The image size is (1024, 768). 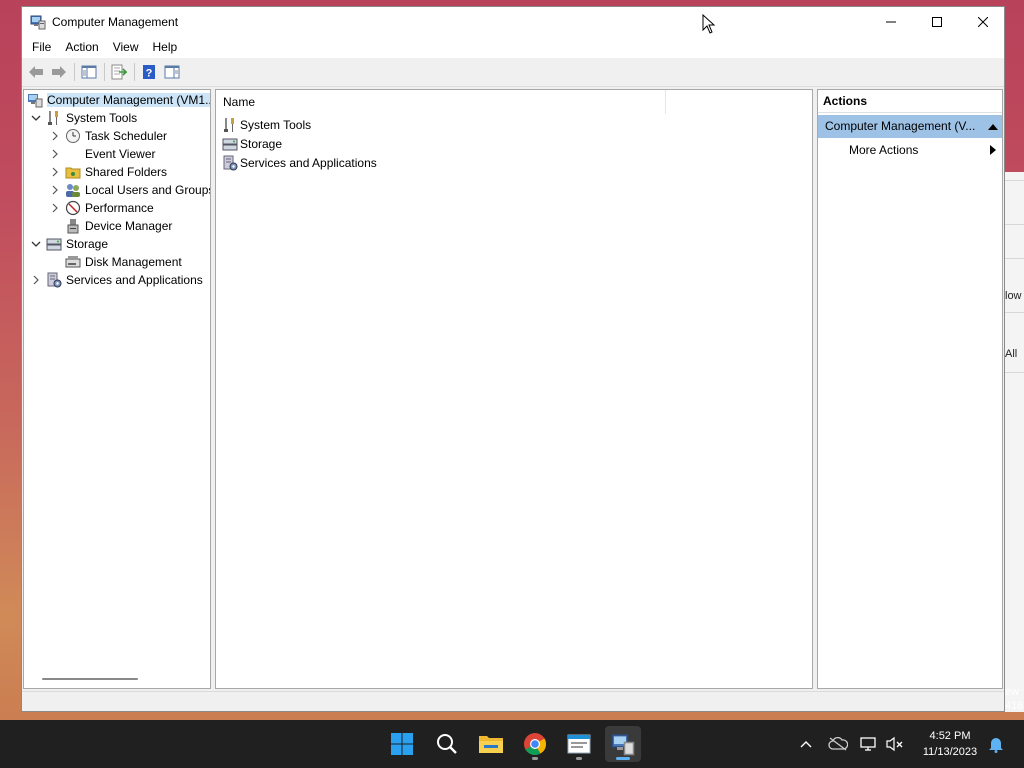 I want to click on tree-item-task-scheduler: Task Scheduler, so click(x=108, y=136).